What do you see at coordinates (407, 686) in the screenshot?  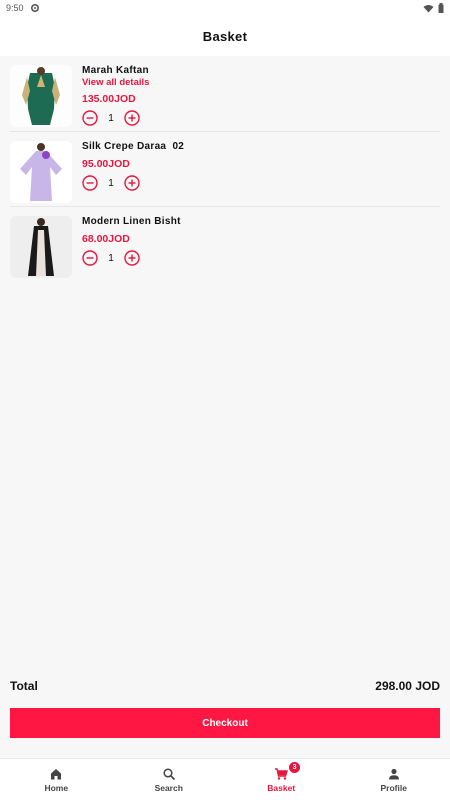 I see `total-value: 298.00 JOD` at bounding box center [407, 686].